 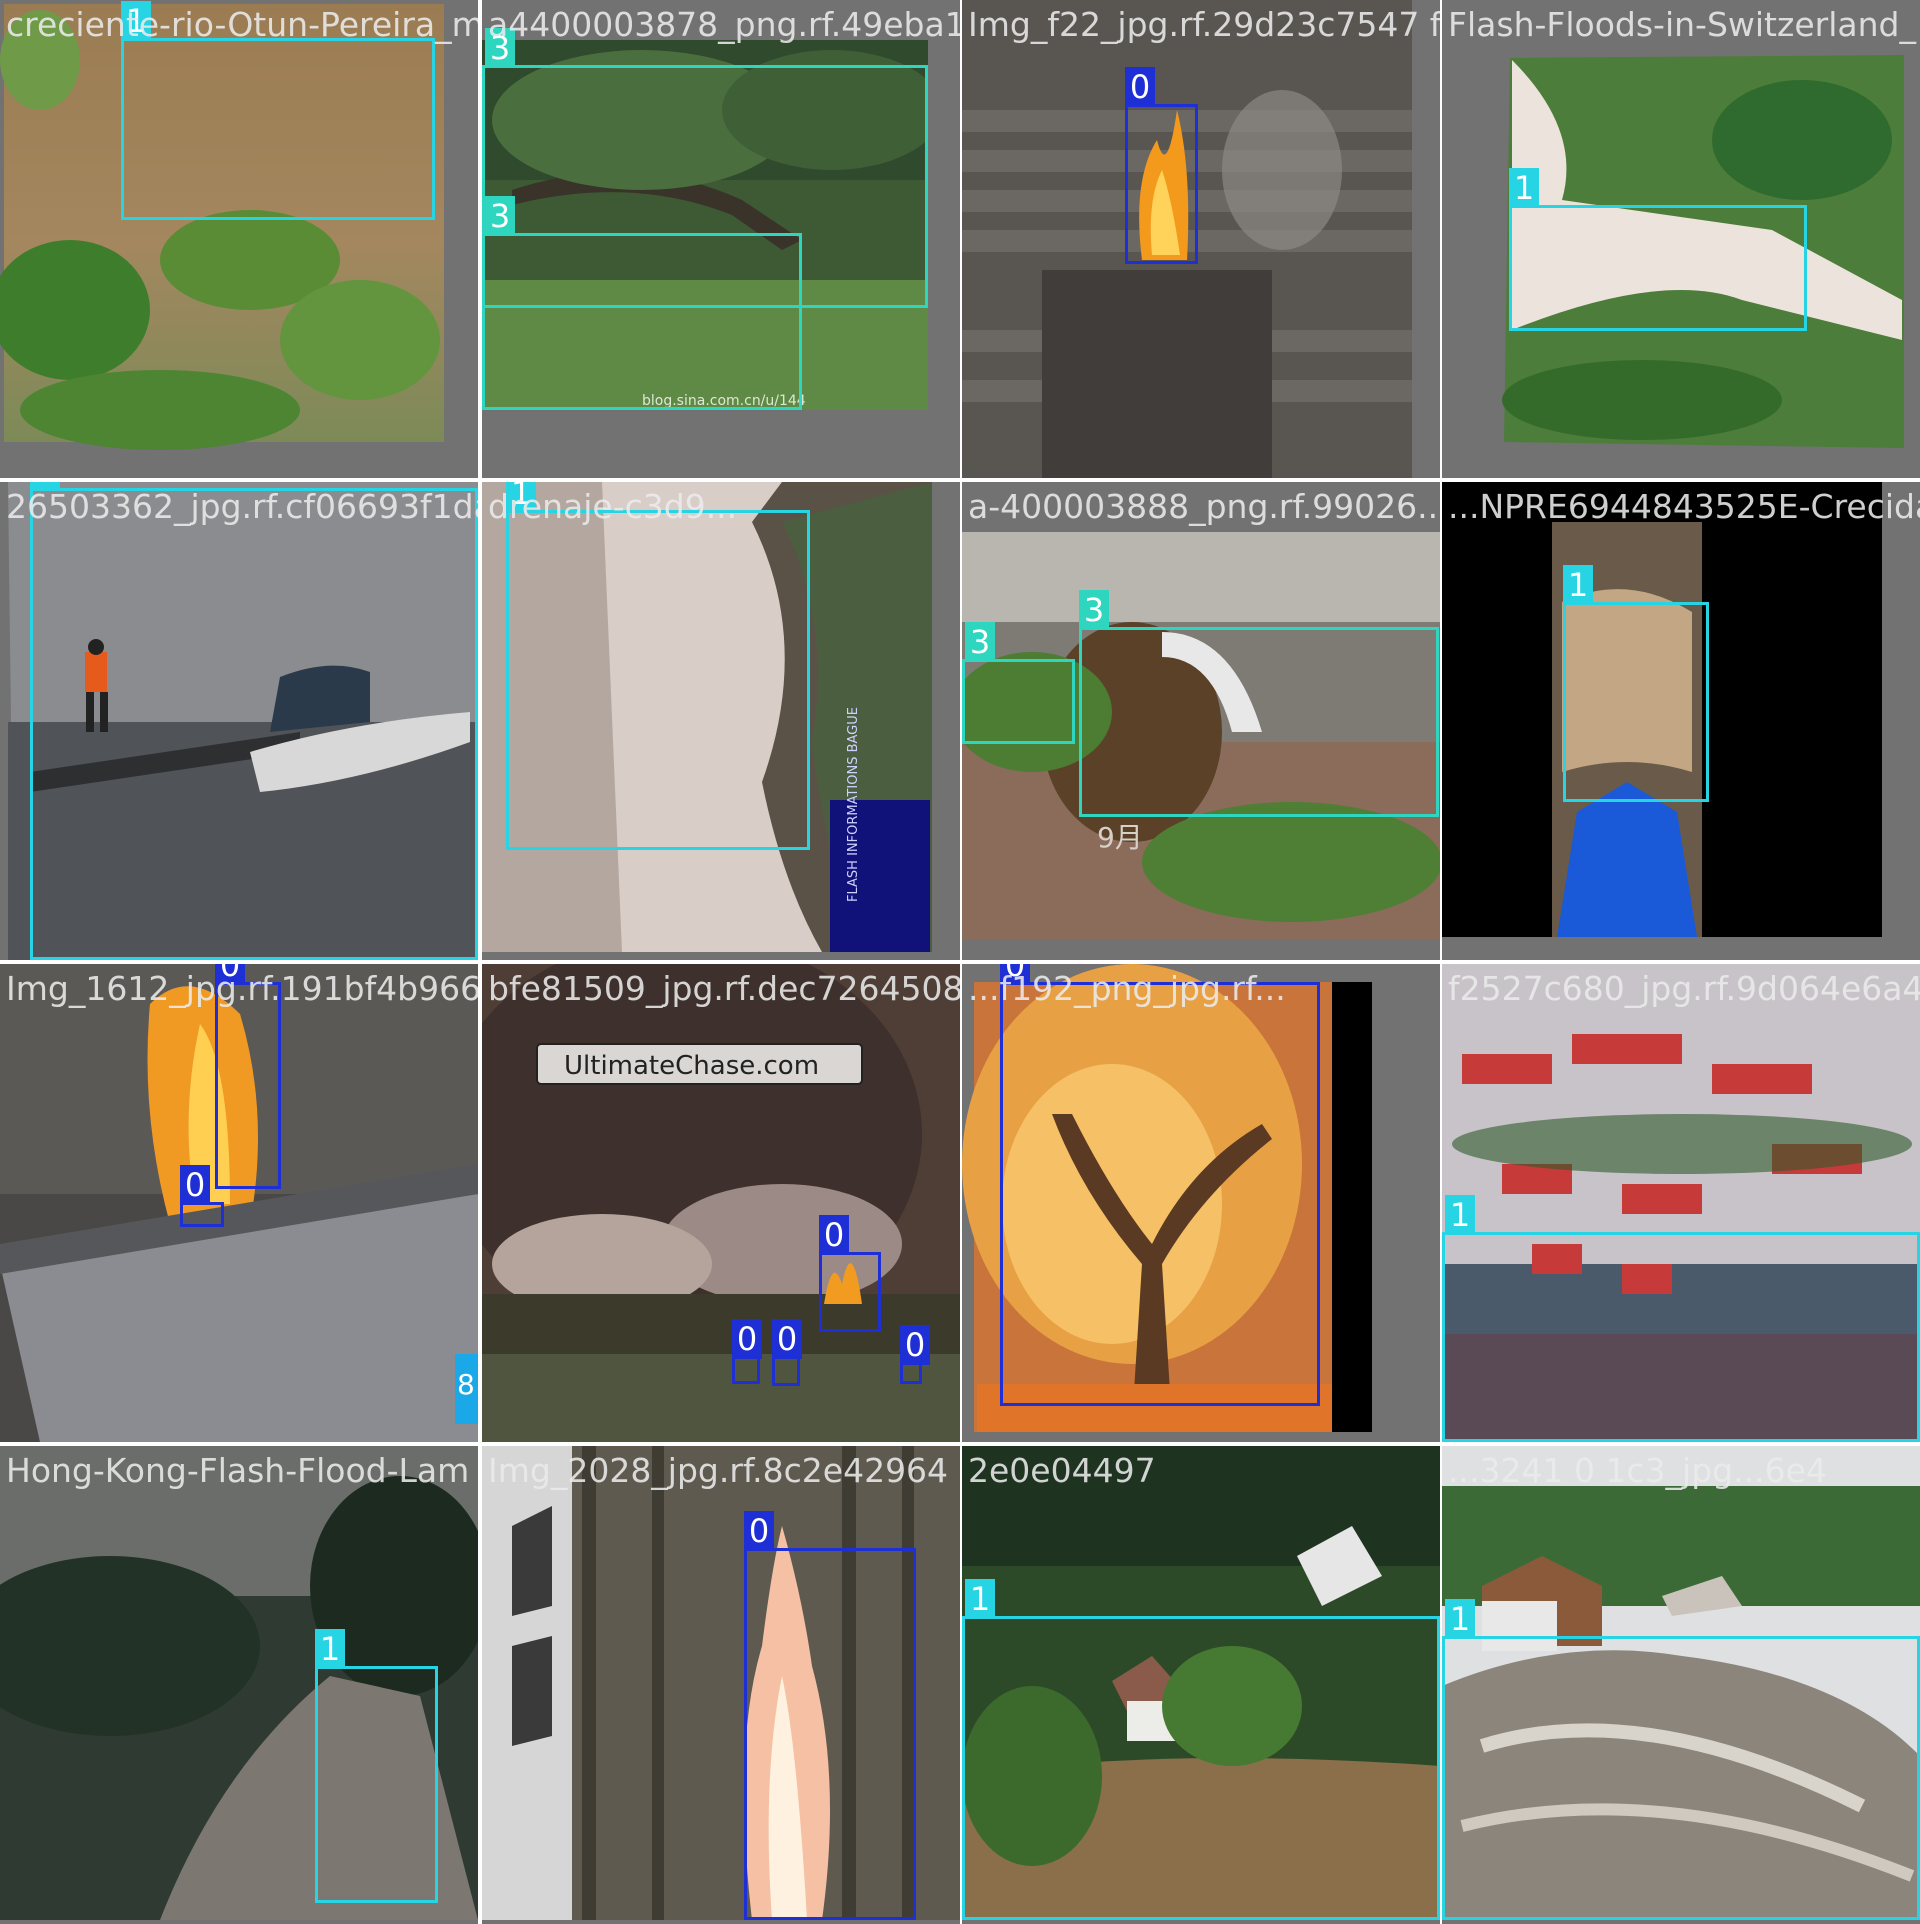 What do you see at coordinates (853, 804) in the screenshot?
I see `sign-text: FLASH INFORMATIONS BAGUE` at bounding box center [853, 804].